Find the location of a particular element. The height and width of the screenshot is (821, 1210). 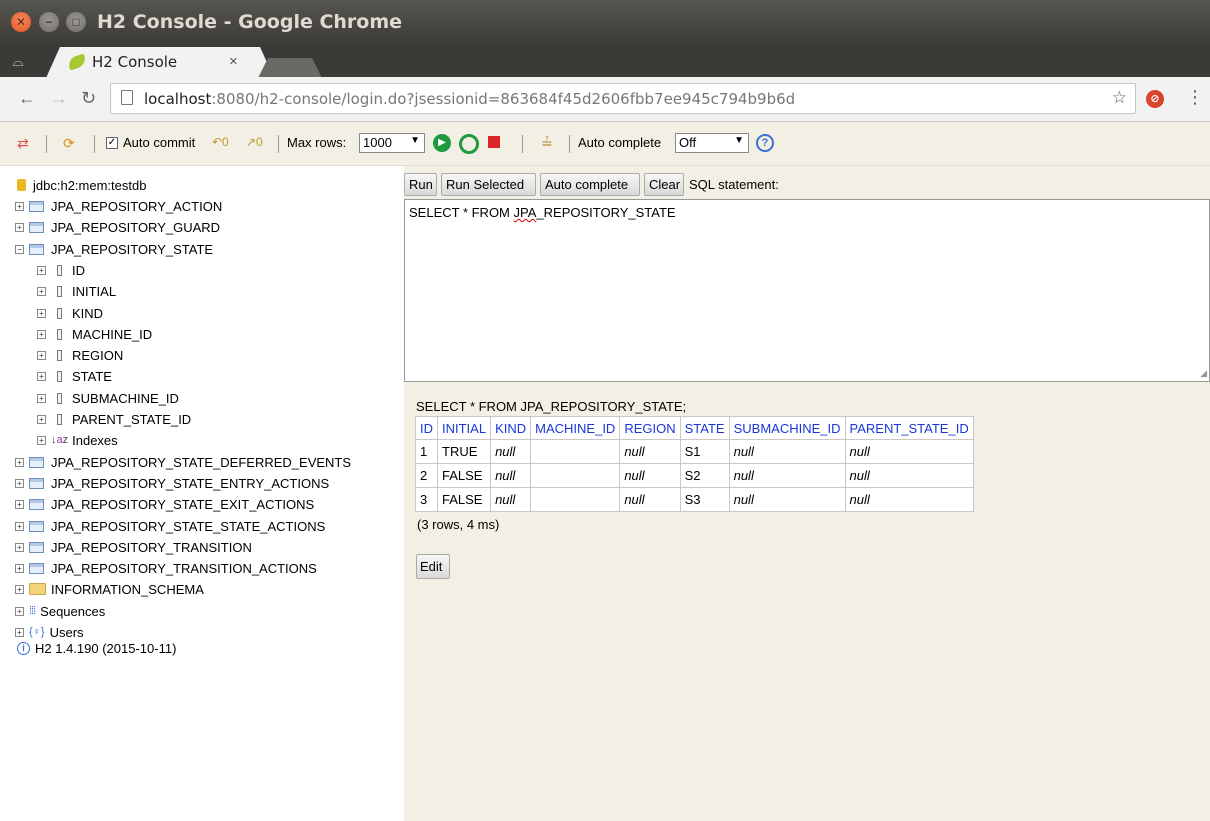

tree-item-table: + JPA_REPOSITORY_TRANSITION is located at coordinates (133, 547).